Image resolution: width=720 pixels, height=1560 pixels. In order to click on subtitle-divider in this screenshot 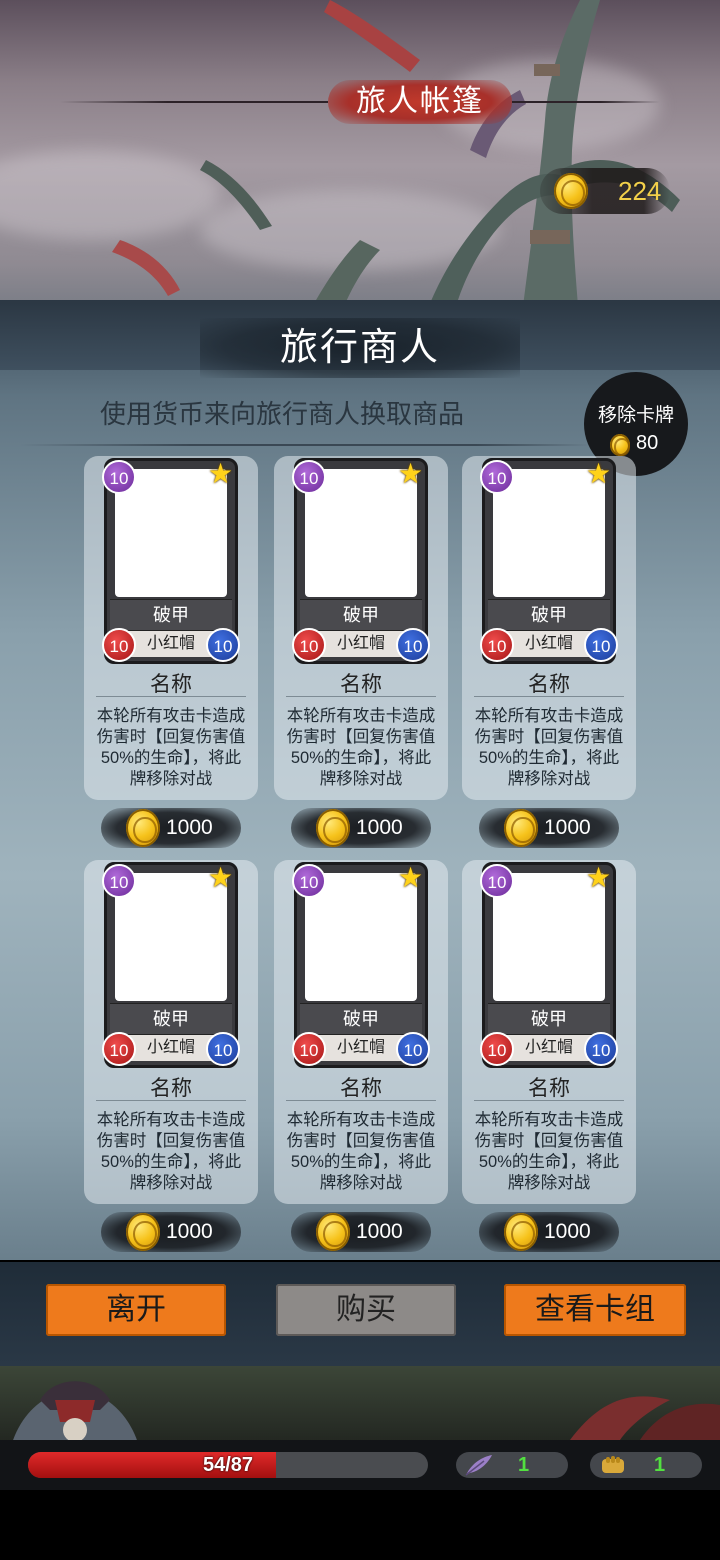, I will do `click(305, 445)`.